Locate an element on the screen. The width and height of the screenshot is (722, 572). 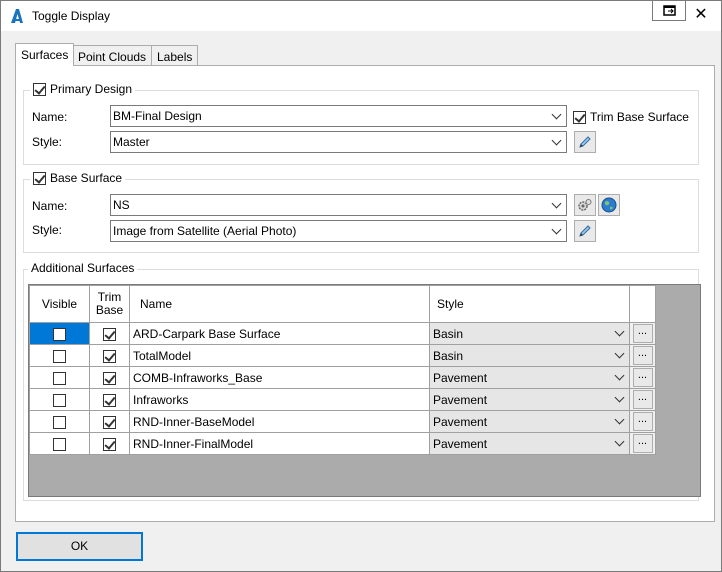
tab-labels: Labels is located at coordinates (175, 56).